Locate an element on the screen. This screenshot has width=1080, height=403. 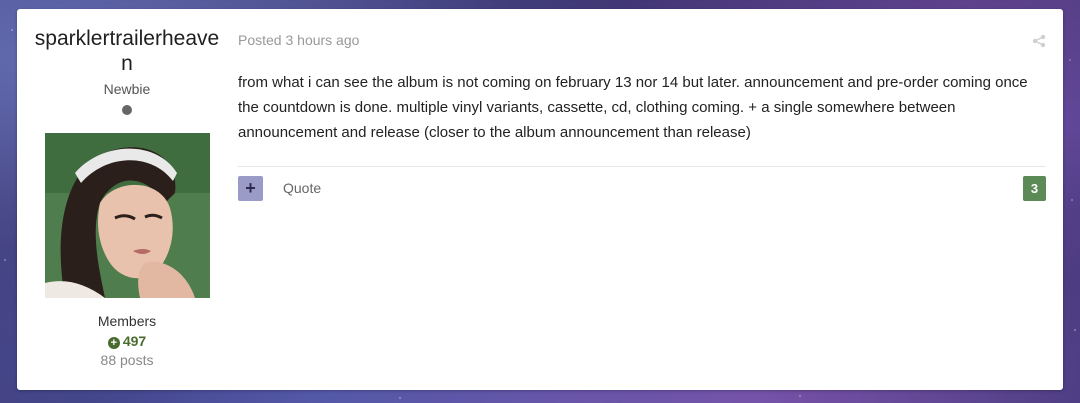
author-reputation: +497 is located at coordinates (127, 341).